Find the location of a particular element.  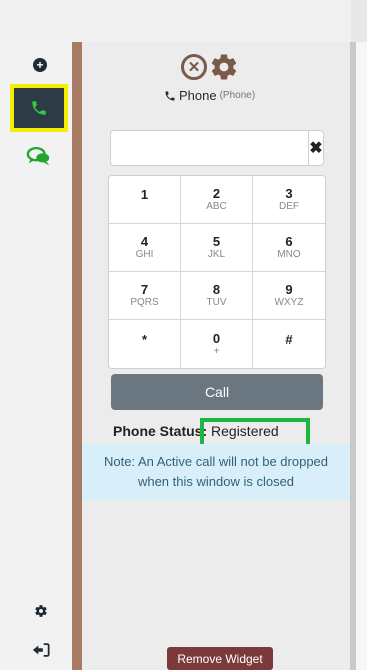

top-bar-edge is located at coordinates (359, 21).